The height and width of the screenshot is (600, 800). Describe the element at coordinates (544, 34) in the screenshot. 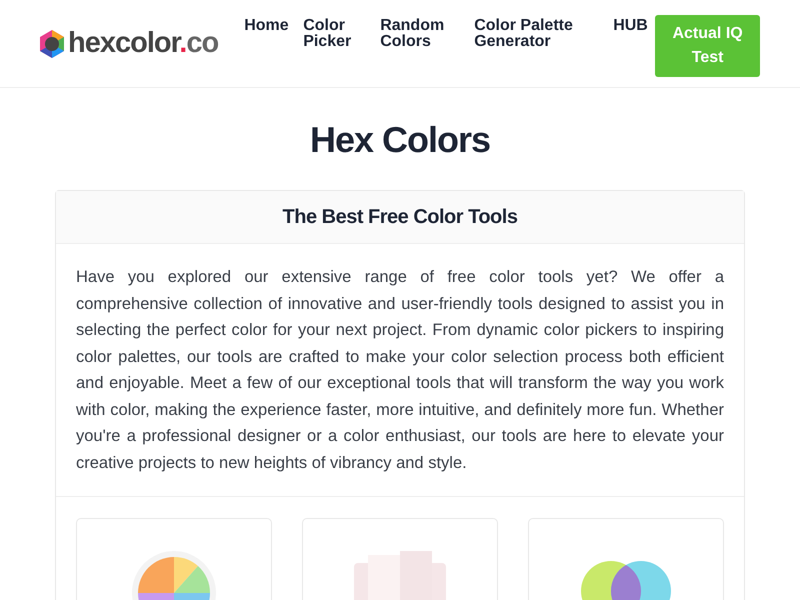

I see `nav-link: Color Palette Generator` at that location.